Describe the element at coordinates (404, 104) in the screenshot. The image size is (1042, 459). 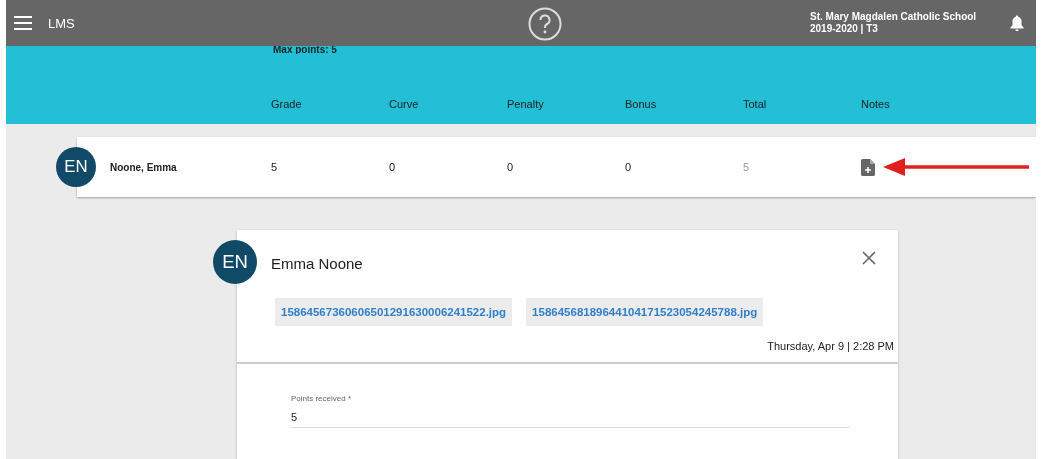
I see `column-header: Curve` at that location.